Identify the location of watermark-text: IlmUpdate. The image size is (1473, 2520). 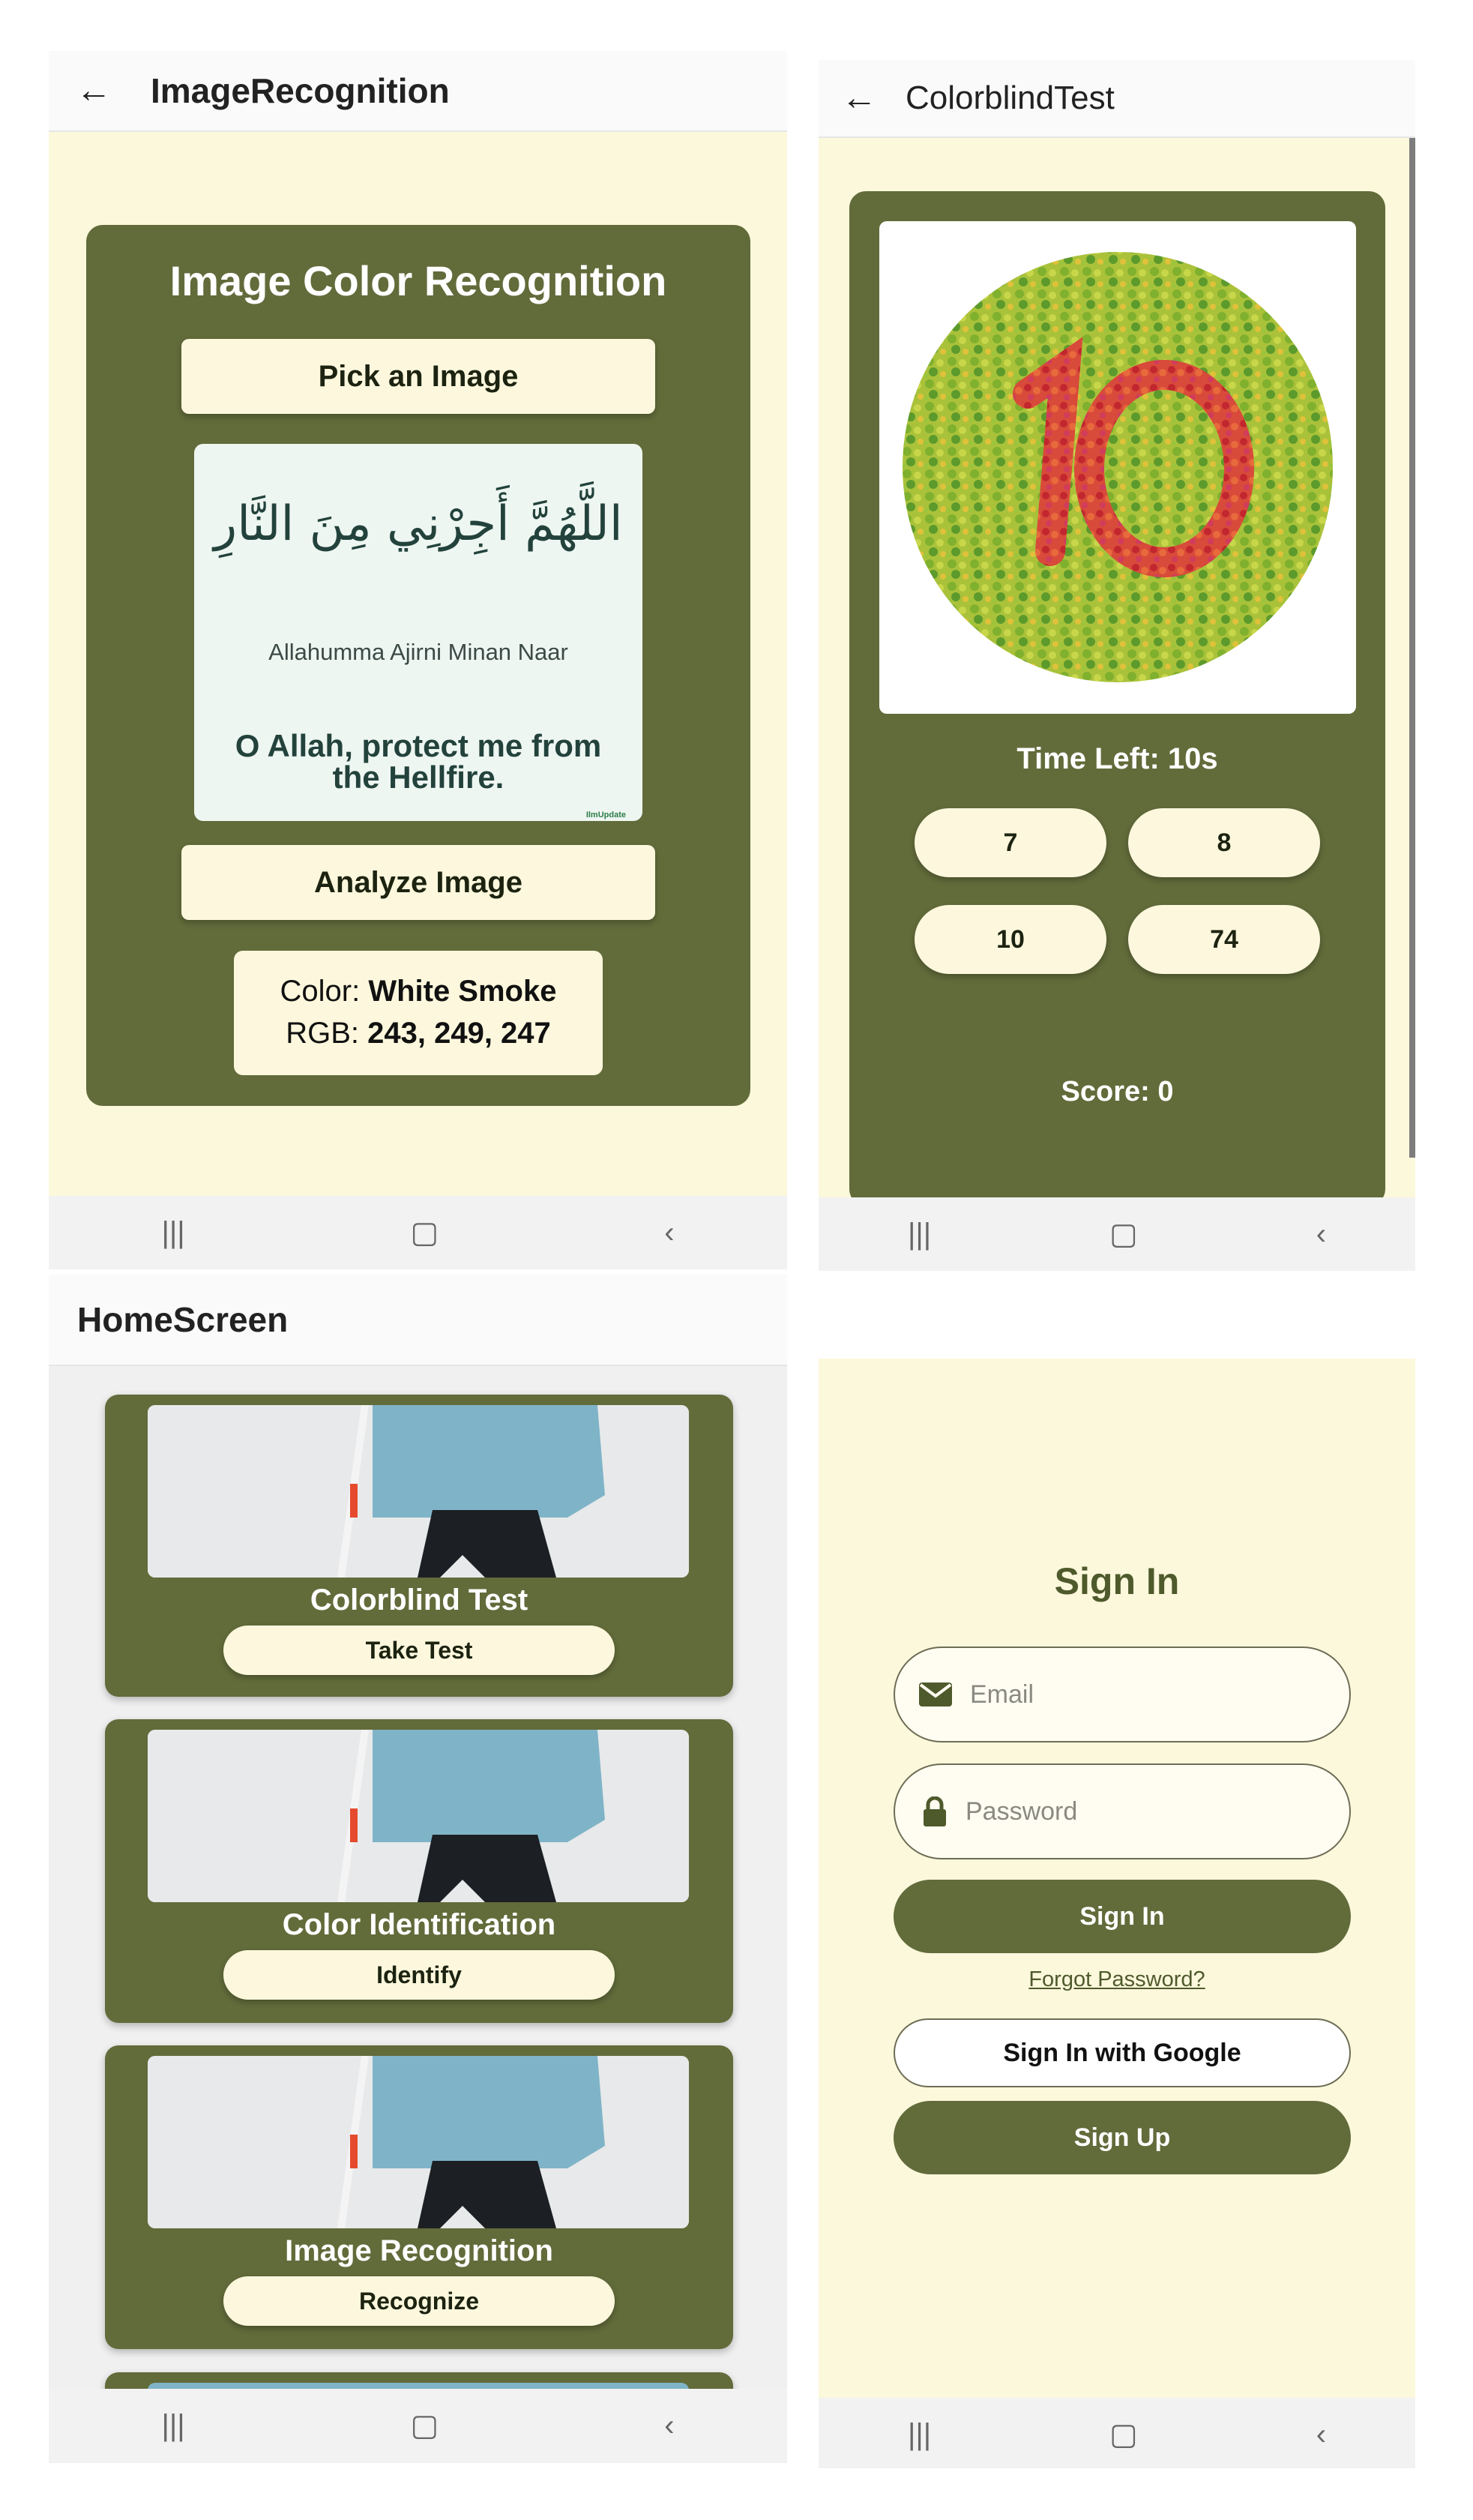
(605, 815).